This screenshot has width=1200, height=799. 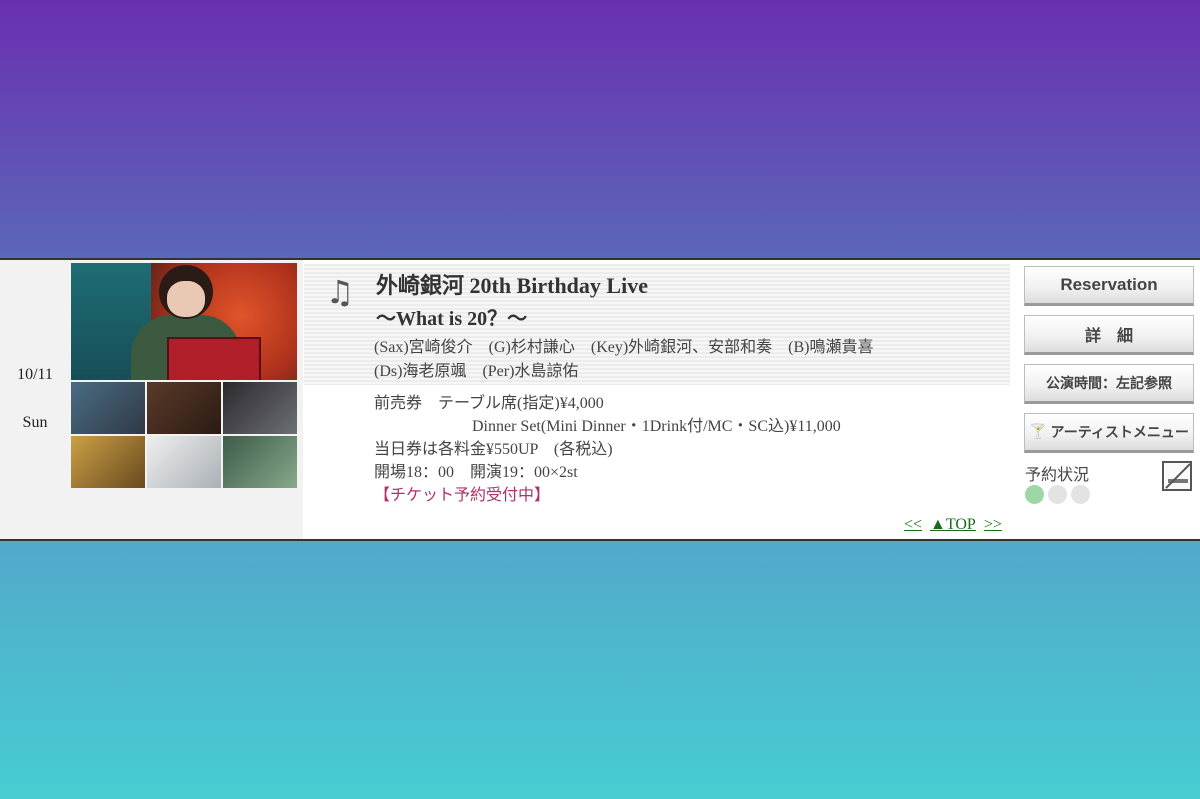 I want to click on show-times: 開場18：00 開演19：00×2st, so click(x=476, y=472).